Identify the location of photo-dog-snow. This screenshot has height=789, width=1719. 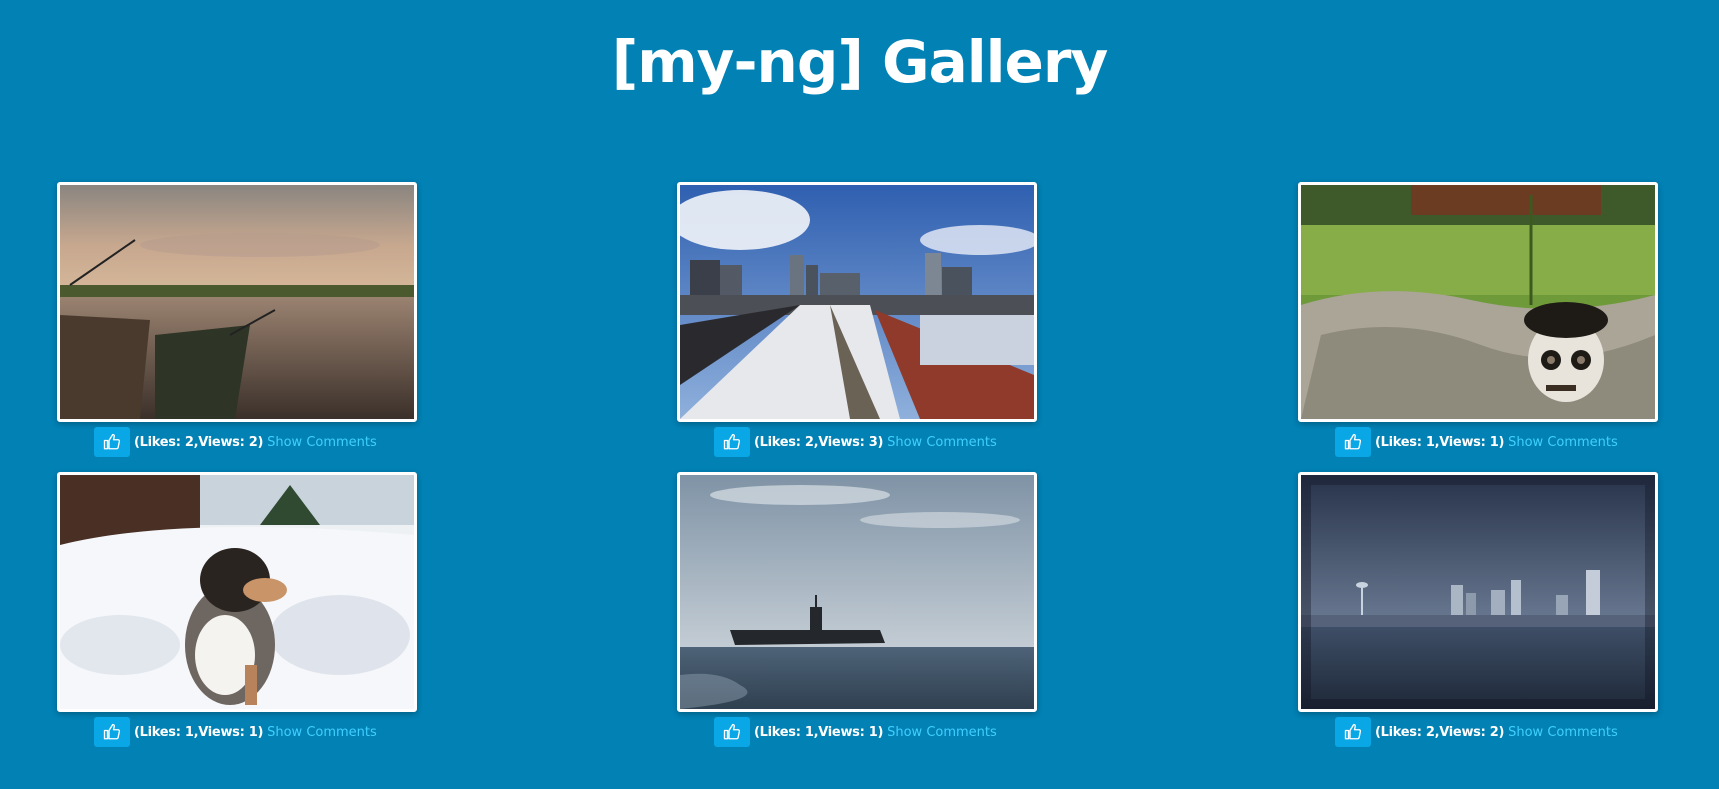
(237, 592).